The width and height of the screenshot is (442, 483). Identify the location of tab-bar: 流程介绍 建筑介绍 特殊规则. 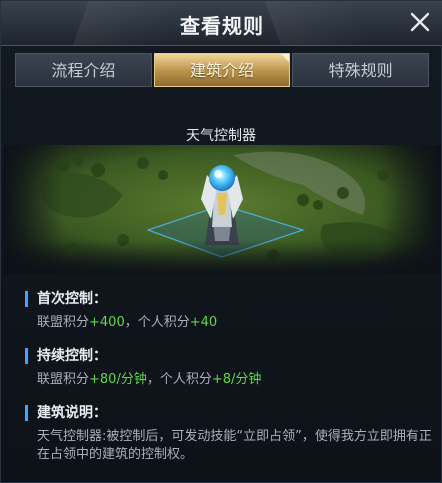
(222, 70).